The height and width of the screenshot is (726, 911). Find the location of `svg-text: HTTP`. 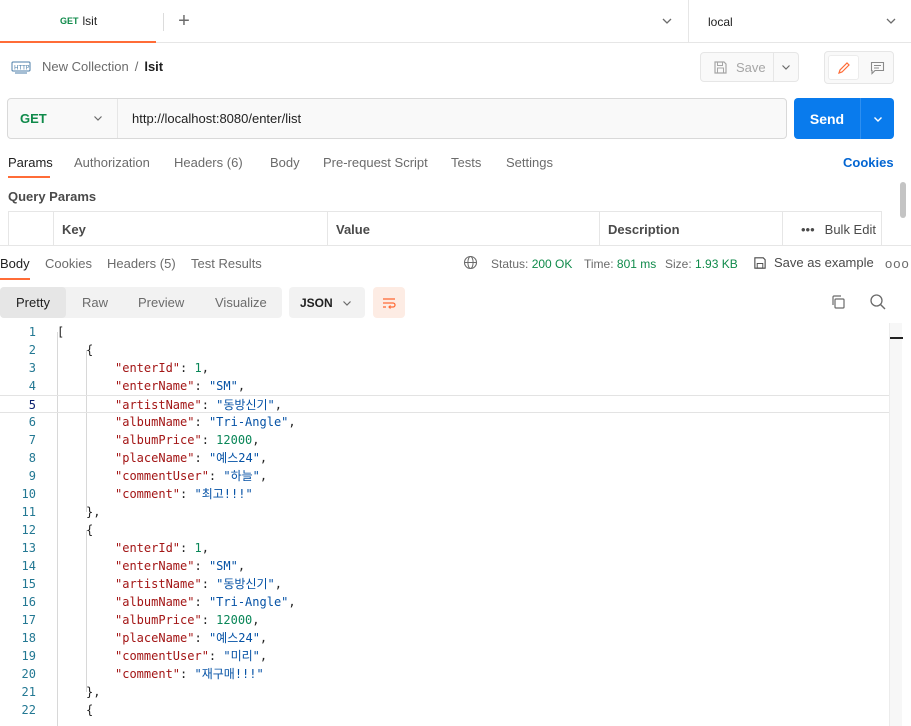

svg-text: HTTP is located at coordinates (22, 68).